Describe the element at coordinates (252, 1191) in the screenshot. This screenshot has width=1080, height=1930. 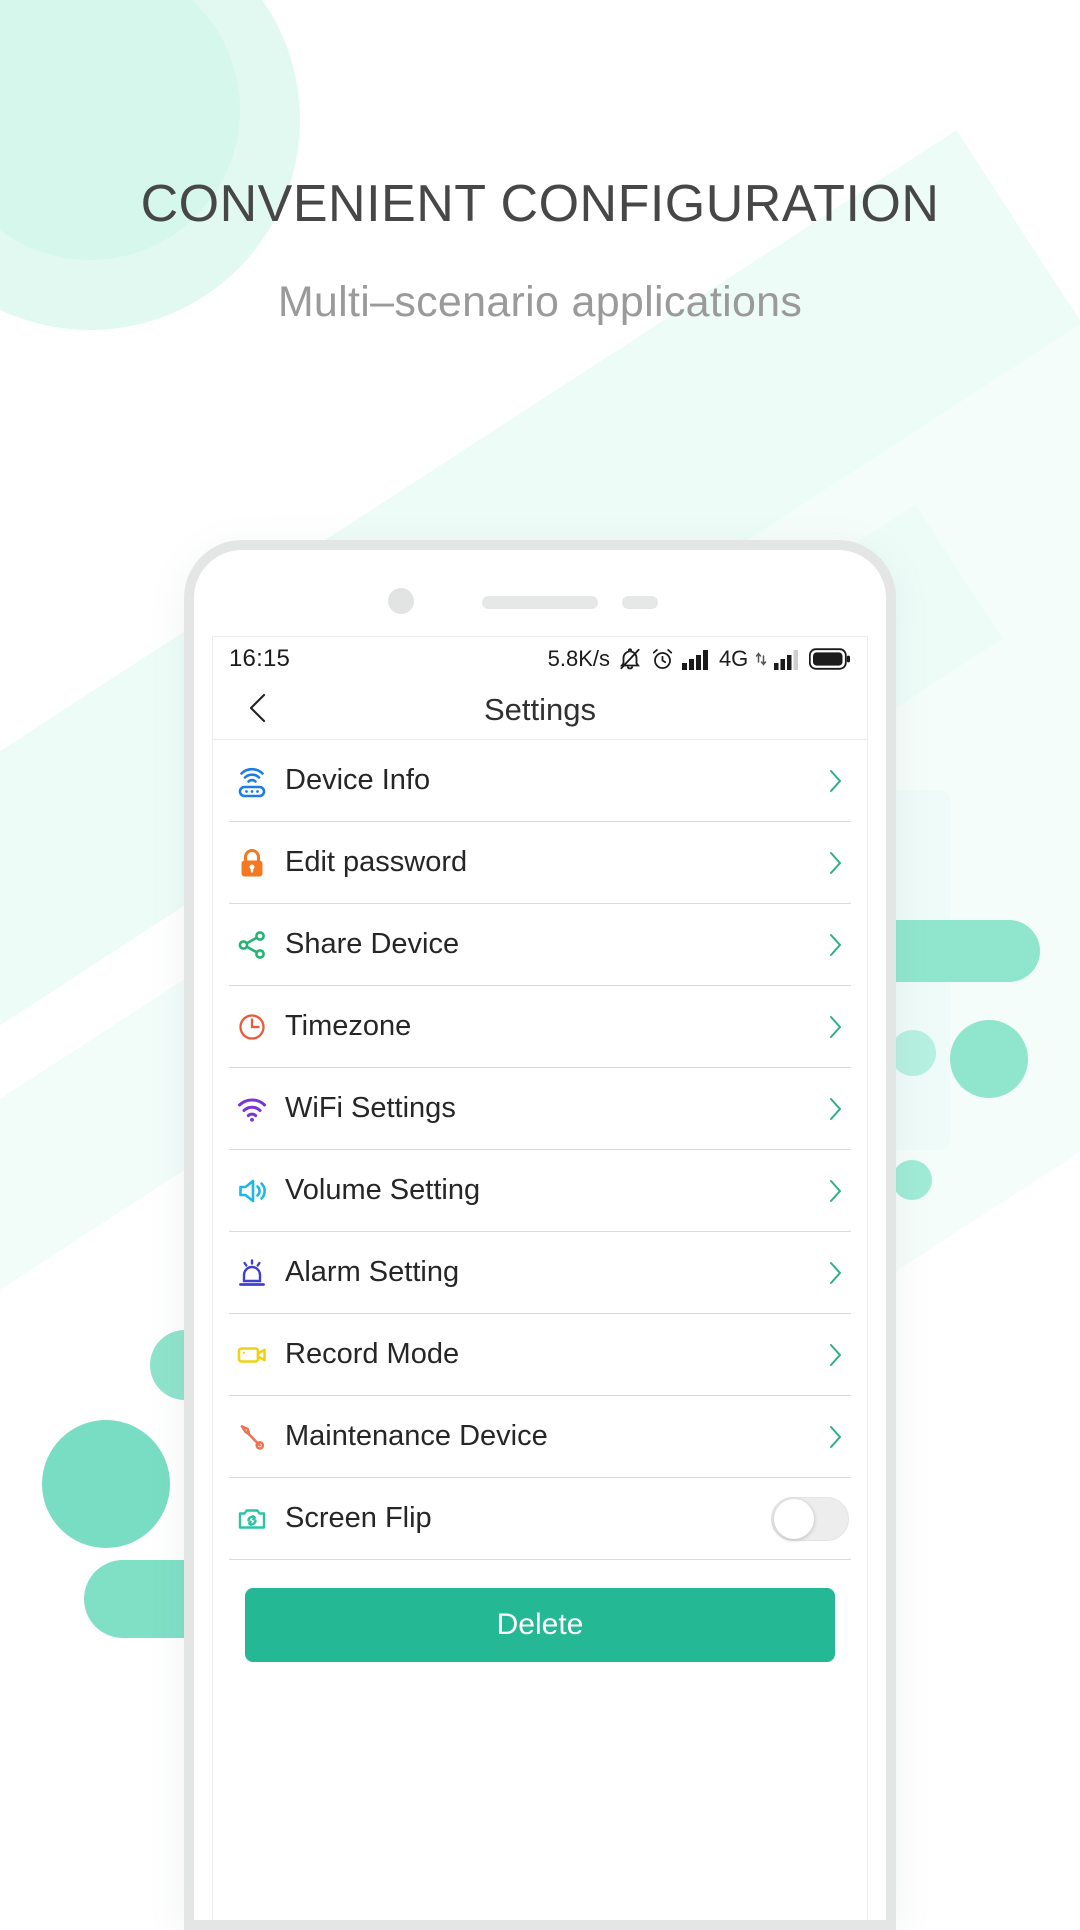
I see `speaker-icon` at that location.